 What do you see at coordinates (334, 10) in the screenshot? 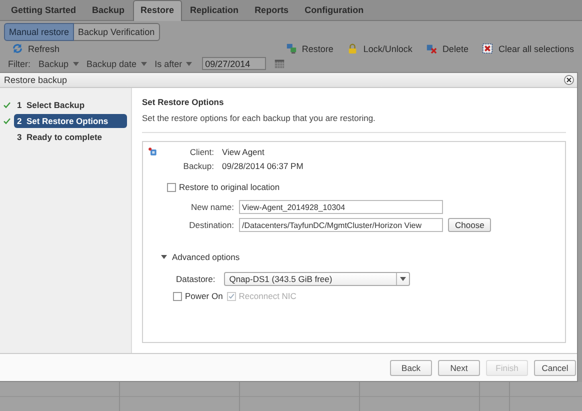
I see `tab: Configuration` at bounding box center [334, 10].